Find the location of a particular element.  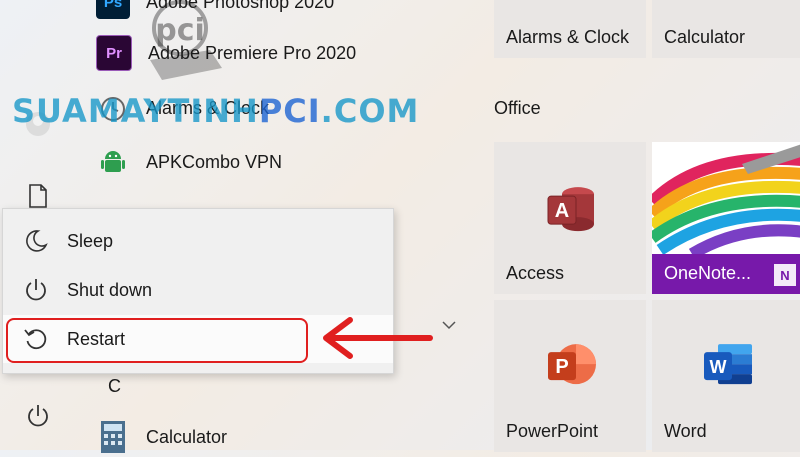

tile-word: W Word is located at coordinates (726, 376).